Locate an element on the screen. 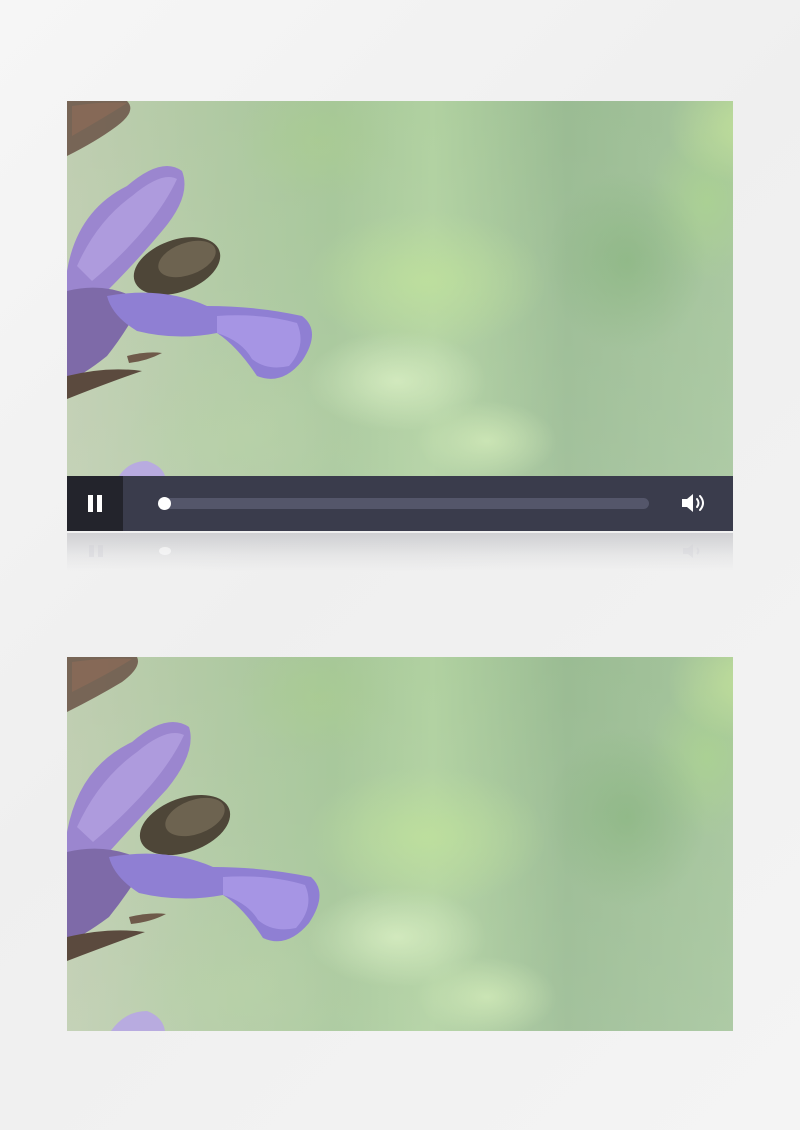 The image size is (800, 1130). controls-reflection is located at coordinates (400, 552).